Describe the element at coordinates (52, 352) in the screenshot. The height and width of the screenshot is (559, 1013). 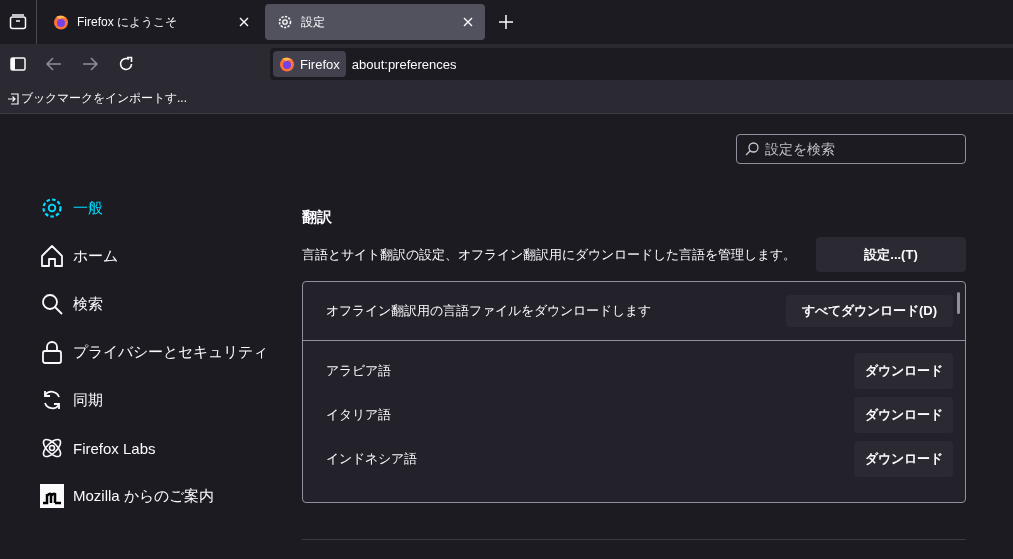
I see `lock-icon` at that location.